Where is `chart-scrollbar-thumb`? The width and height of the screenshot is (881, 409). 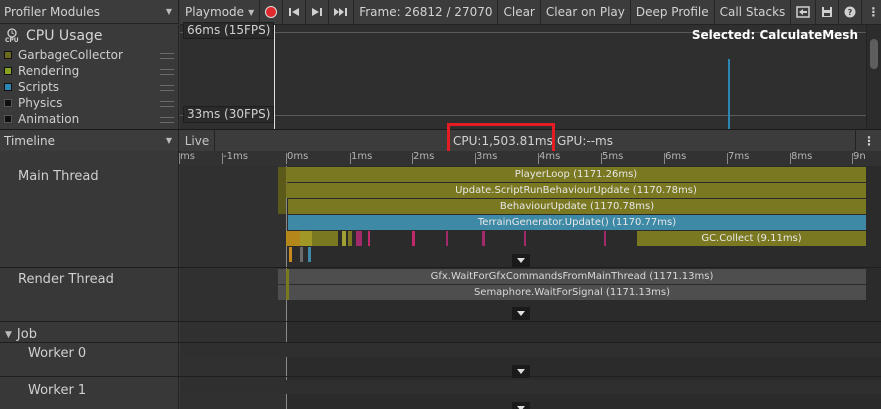
chart-scrollbar-thumb is located at coordinates (874, 54).